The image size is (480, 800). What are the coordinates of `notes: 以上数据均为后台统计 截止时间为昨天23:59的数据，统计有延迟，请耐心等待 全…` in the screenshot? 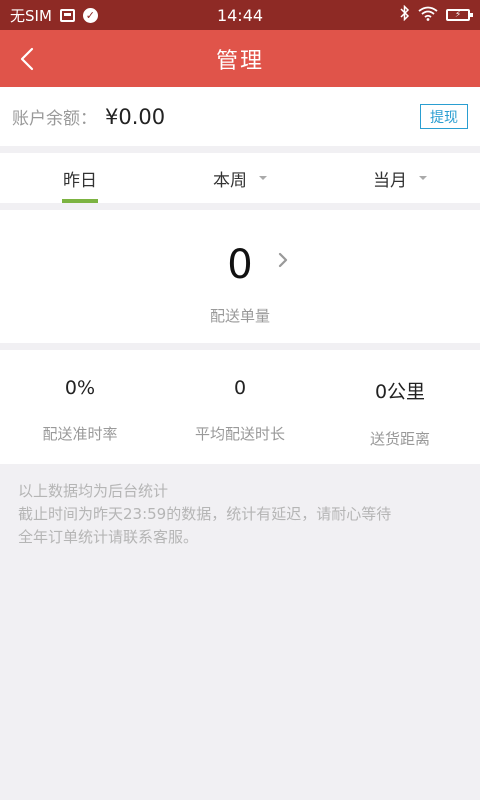 It's located at (243, 514).